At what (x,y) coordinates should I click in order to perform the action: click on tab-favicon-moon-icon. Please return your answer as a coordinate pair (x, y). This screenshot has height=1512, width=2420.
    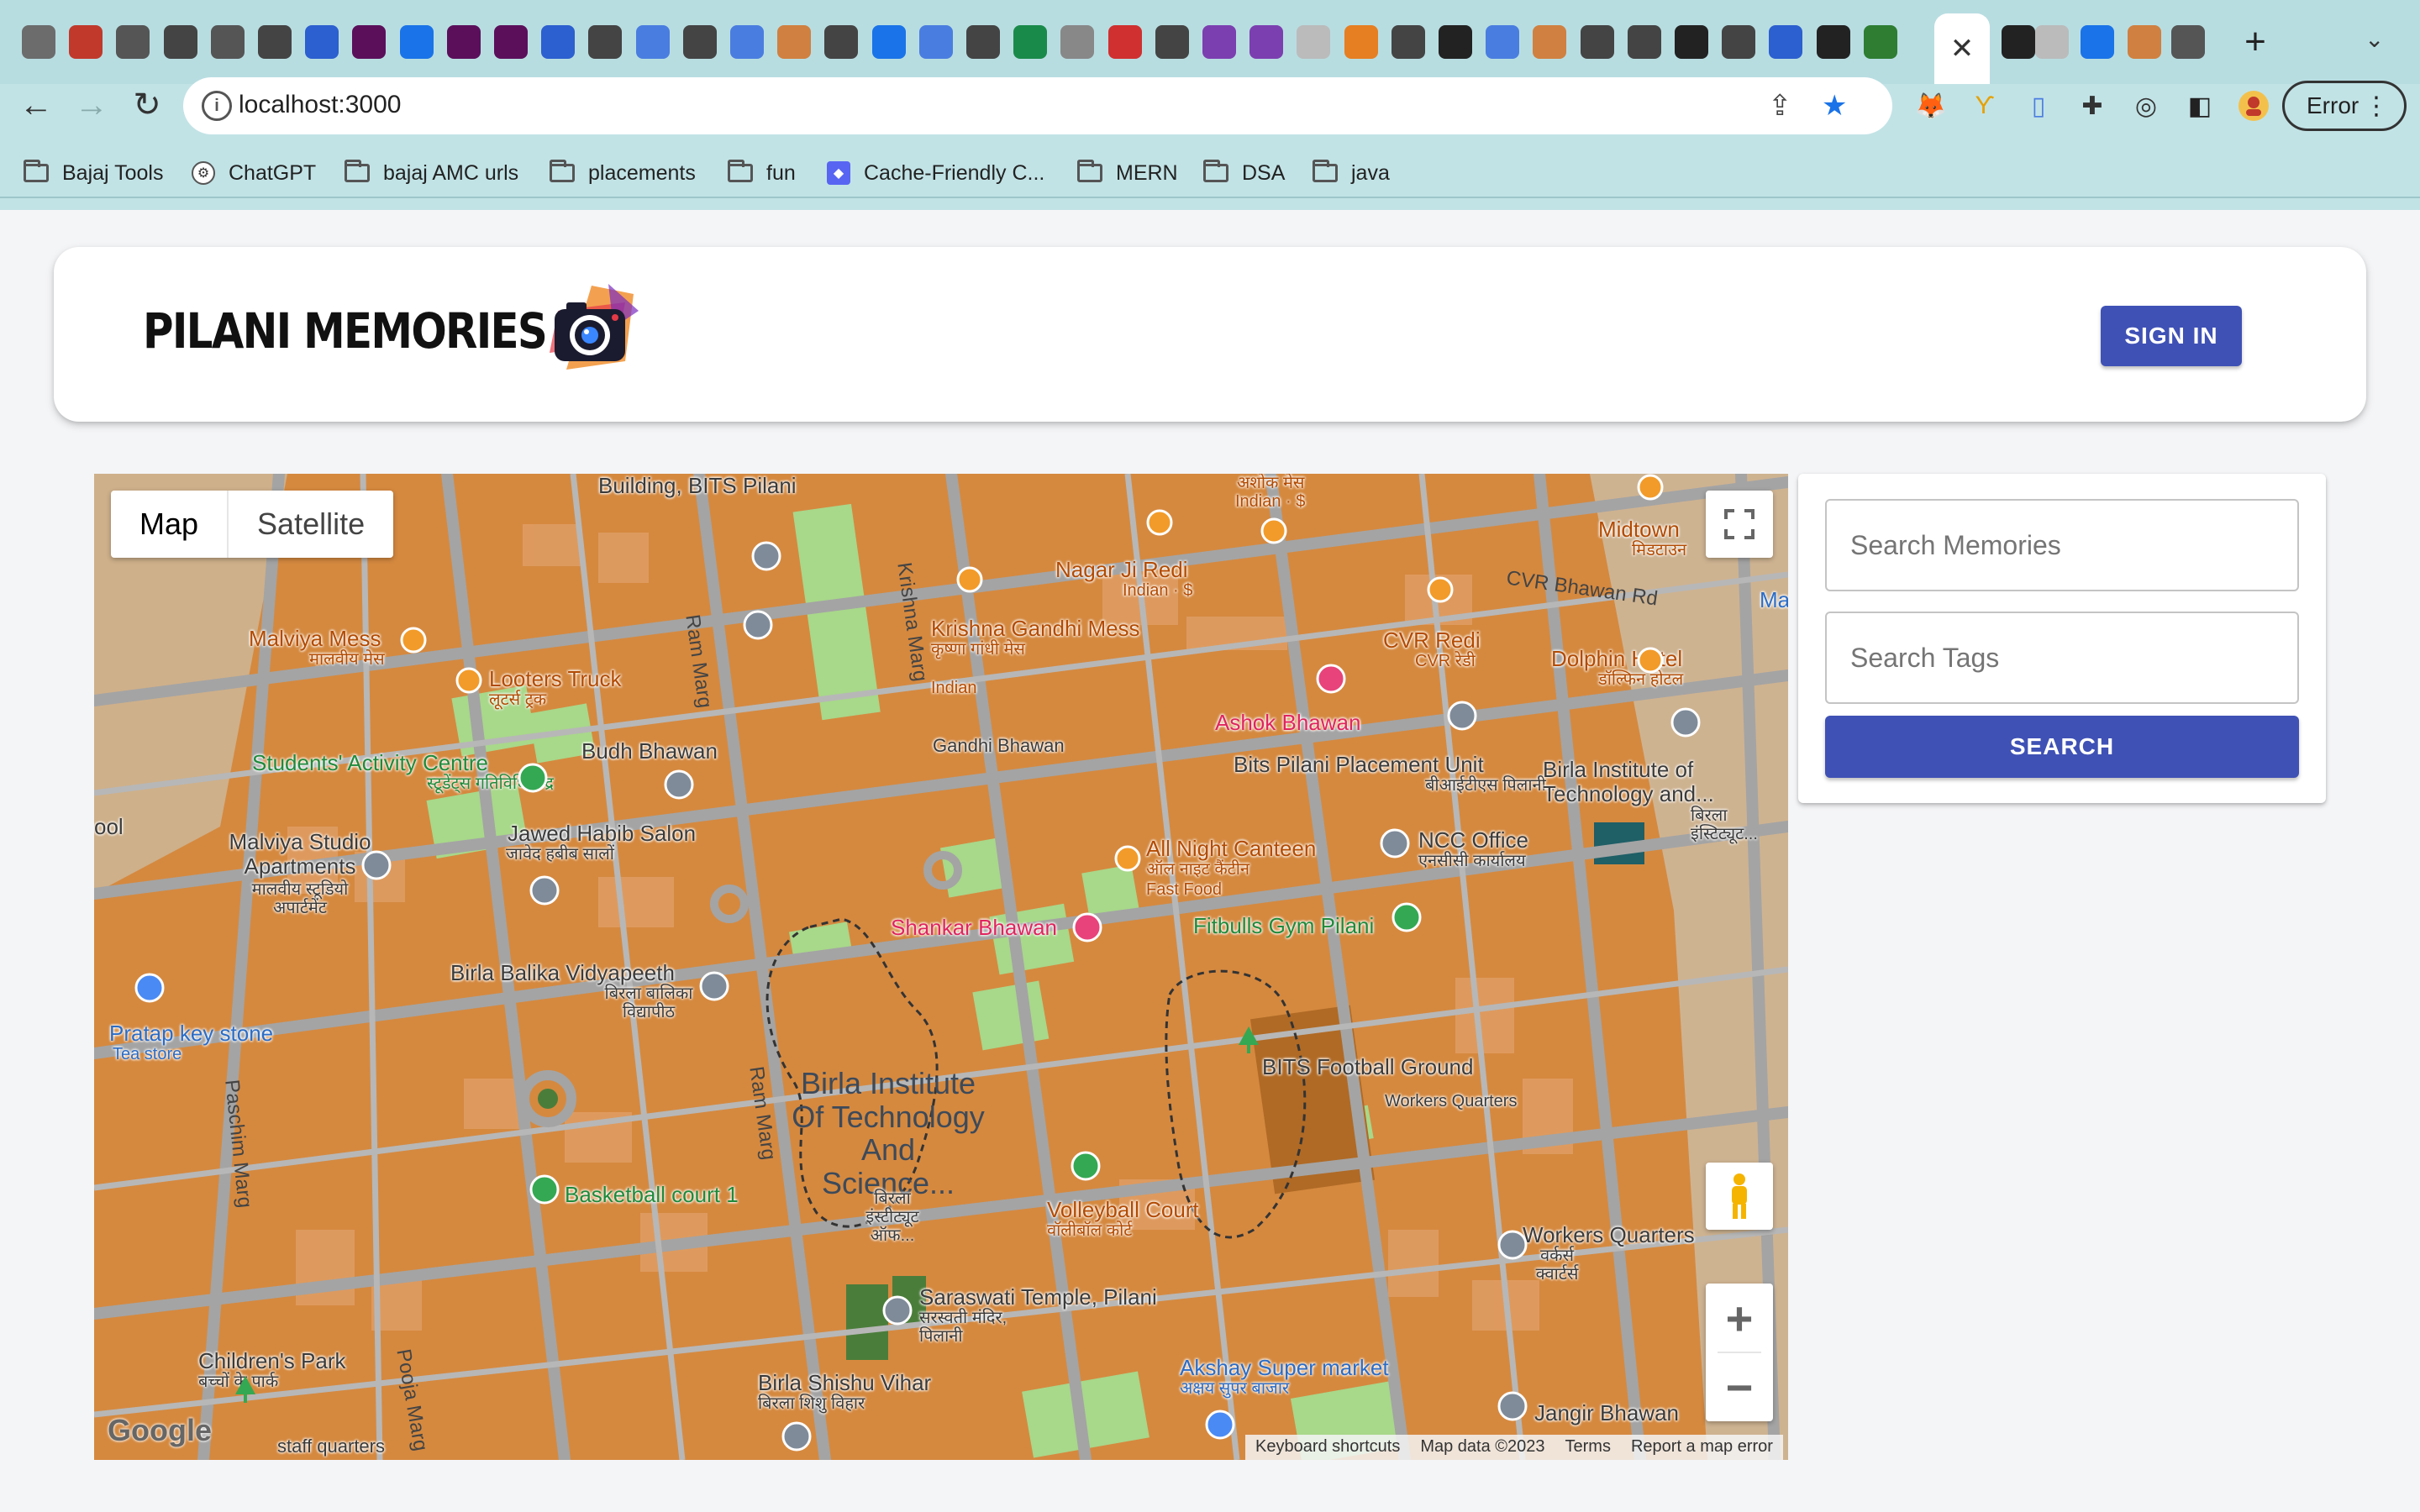
    Looking at the image, I should click on (1786, 42).